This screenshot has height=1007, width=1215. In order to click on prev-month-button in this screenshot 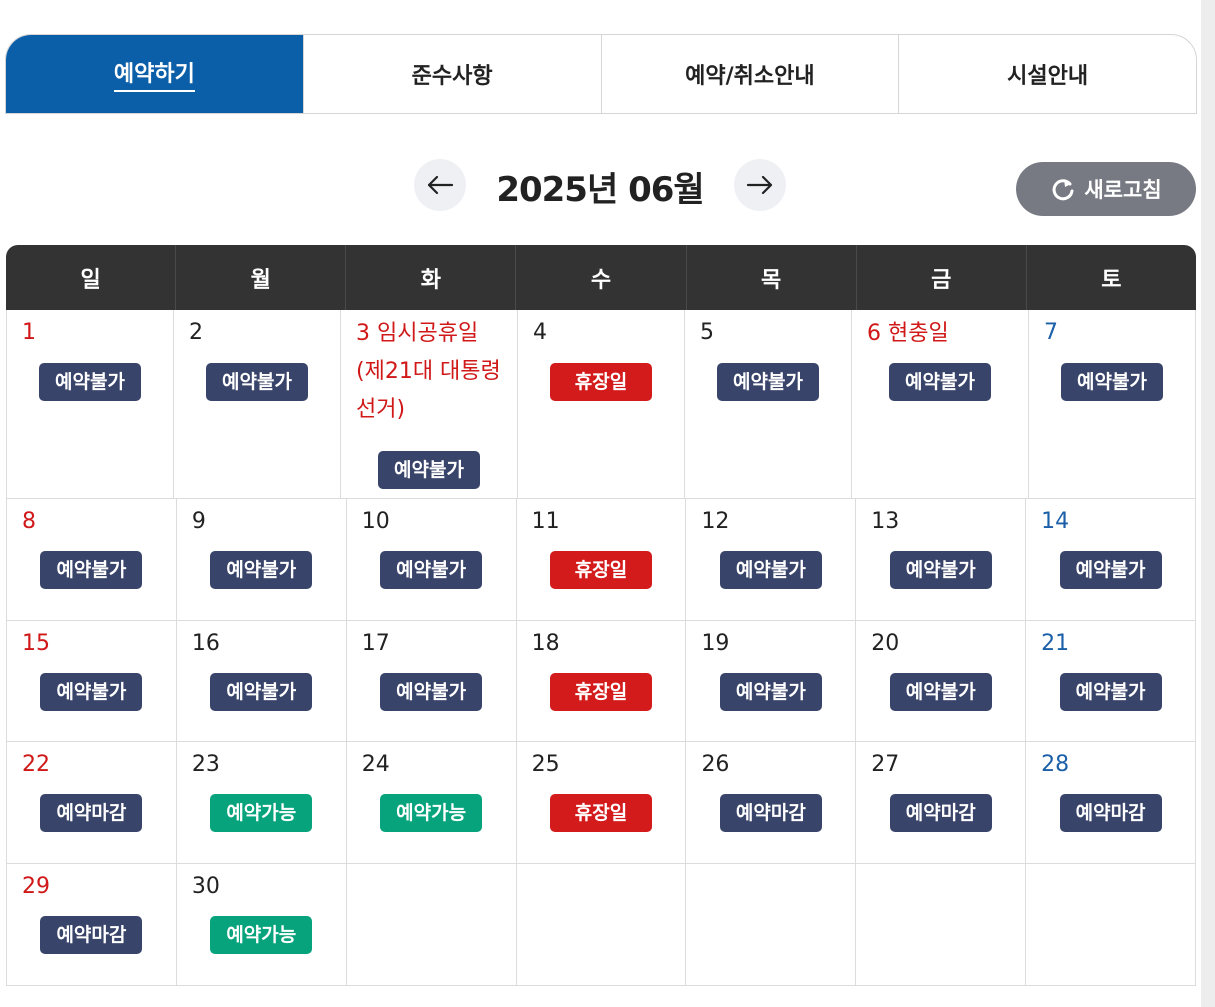, I will do `click(440, 185)`.